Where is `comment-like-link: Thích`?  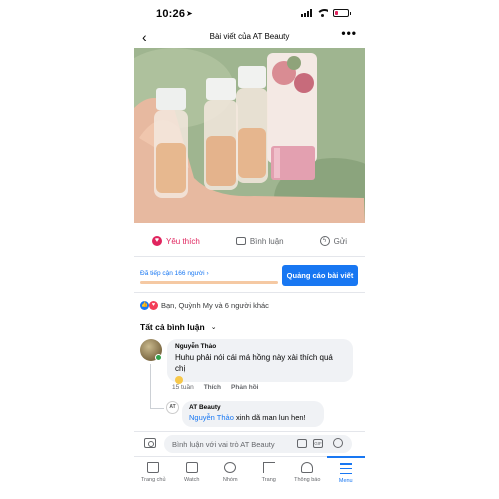 comment-like-link: Thích is located at coordinates (212, 387).